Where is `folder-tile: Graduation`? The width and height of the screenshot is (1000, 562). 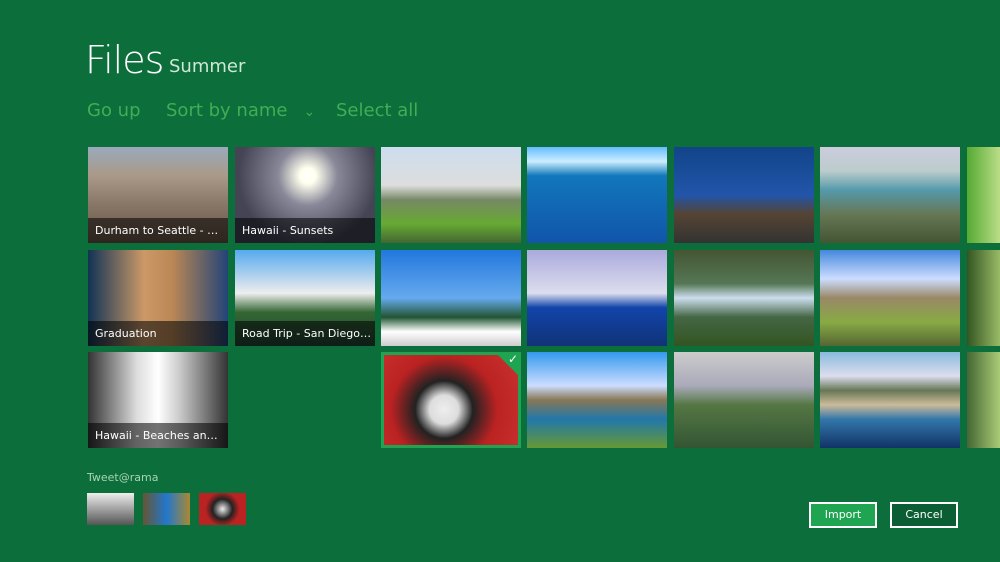
folder-tile: Graduation is located at coordinates (158, 298).